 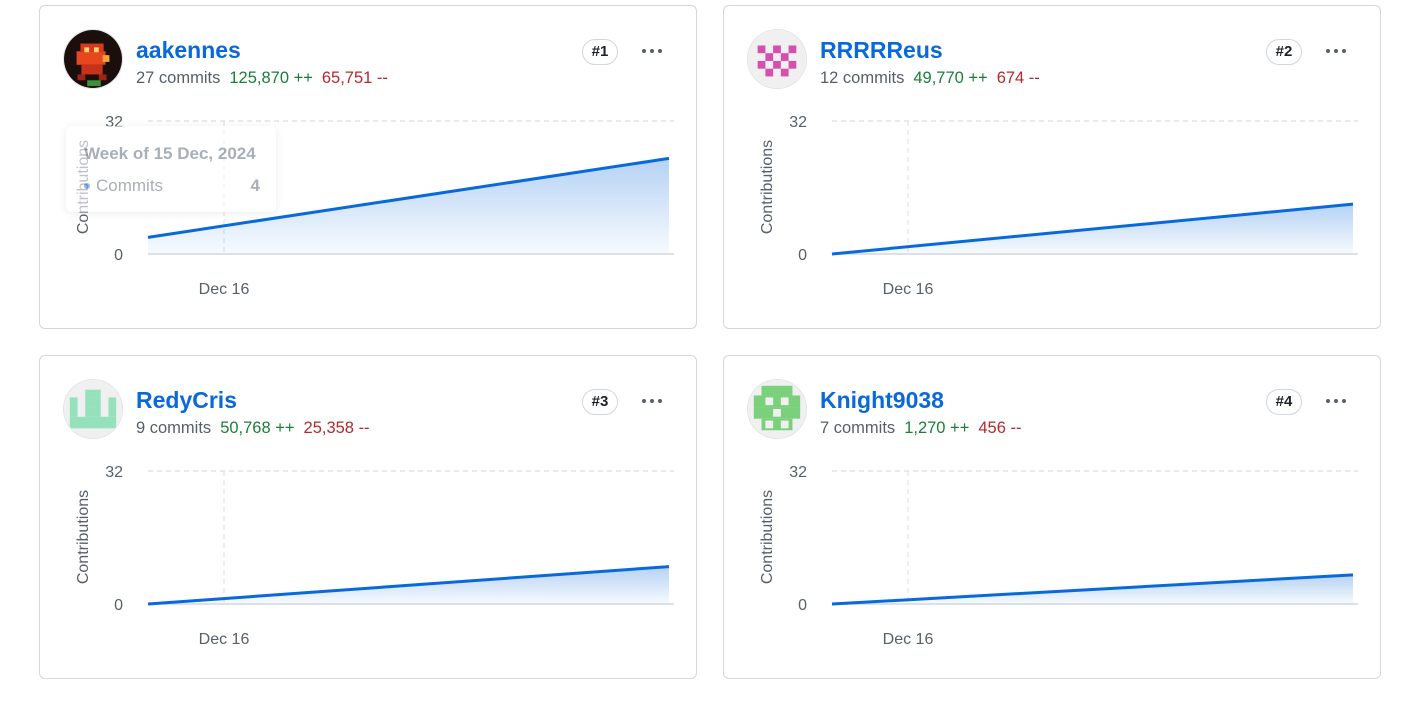 What do you see at coordinates (600, 402) in the screenshot?
I see `rank-badge: #3` at bounding box center [600, 402].